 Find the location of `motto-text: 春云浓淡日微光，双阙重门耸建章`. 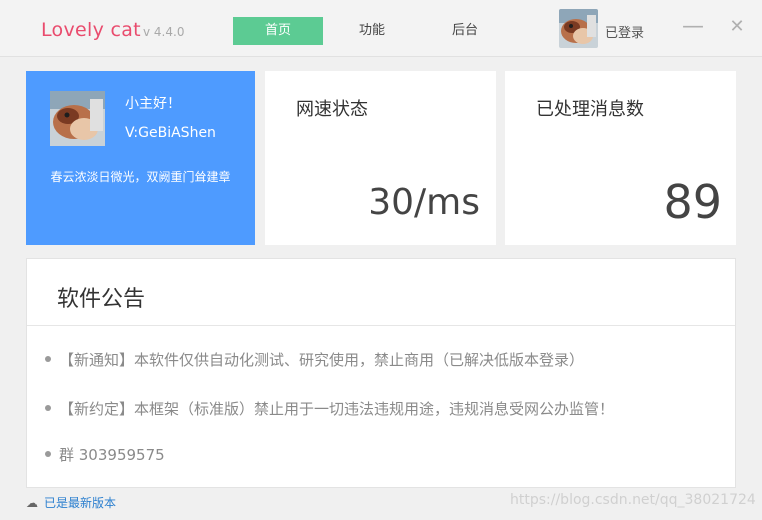

motto-text: 春云浓淡日微光，双阙重门耸建章 is located at coordinates (140, 177).